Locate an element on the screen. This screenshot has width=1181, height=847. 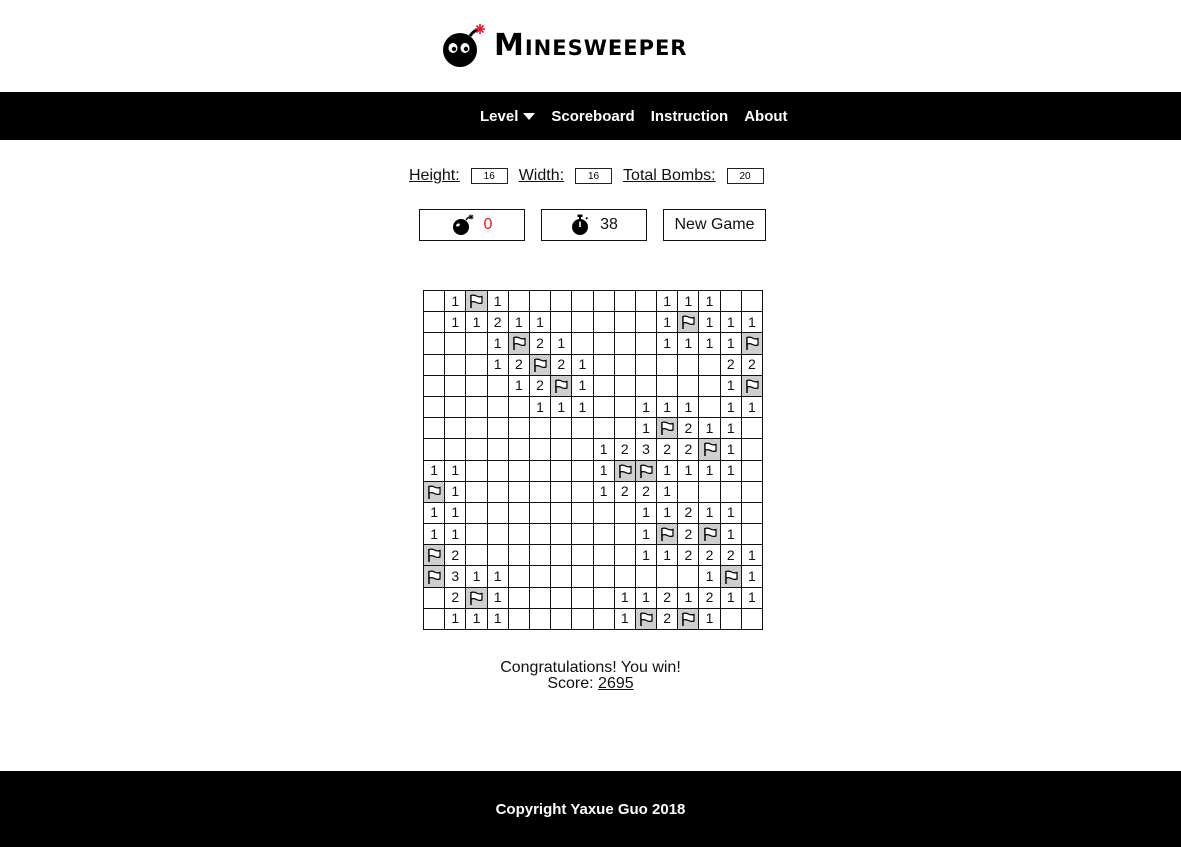
nav-item-about: About is located at coordinates (765, 116).